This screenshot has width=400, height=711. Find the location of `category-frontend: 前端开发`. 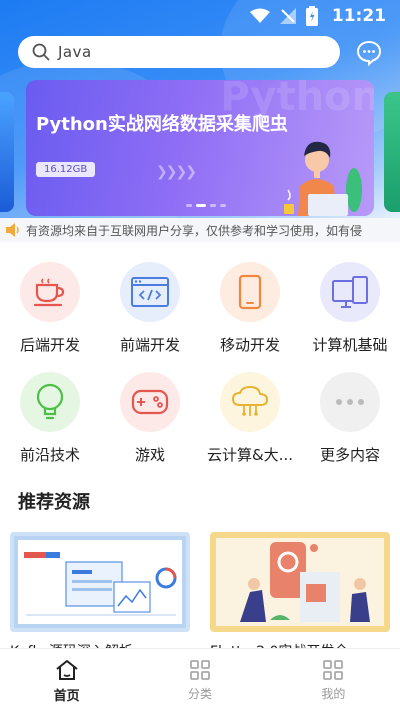

category-frontend: 前端开发 is located at coordinates (150, 308).